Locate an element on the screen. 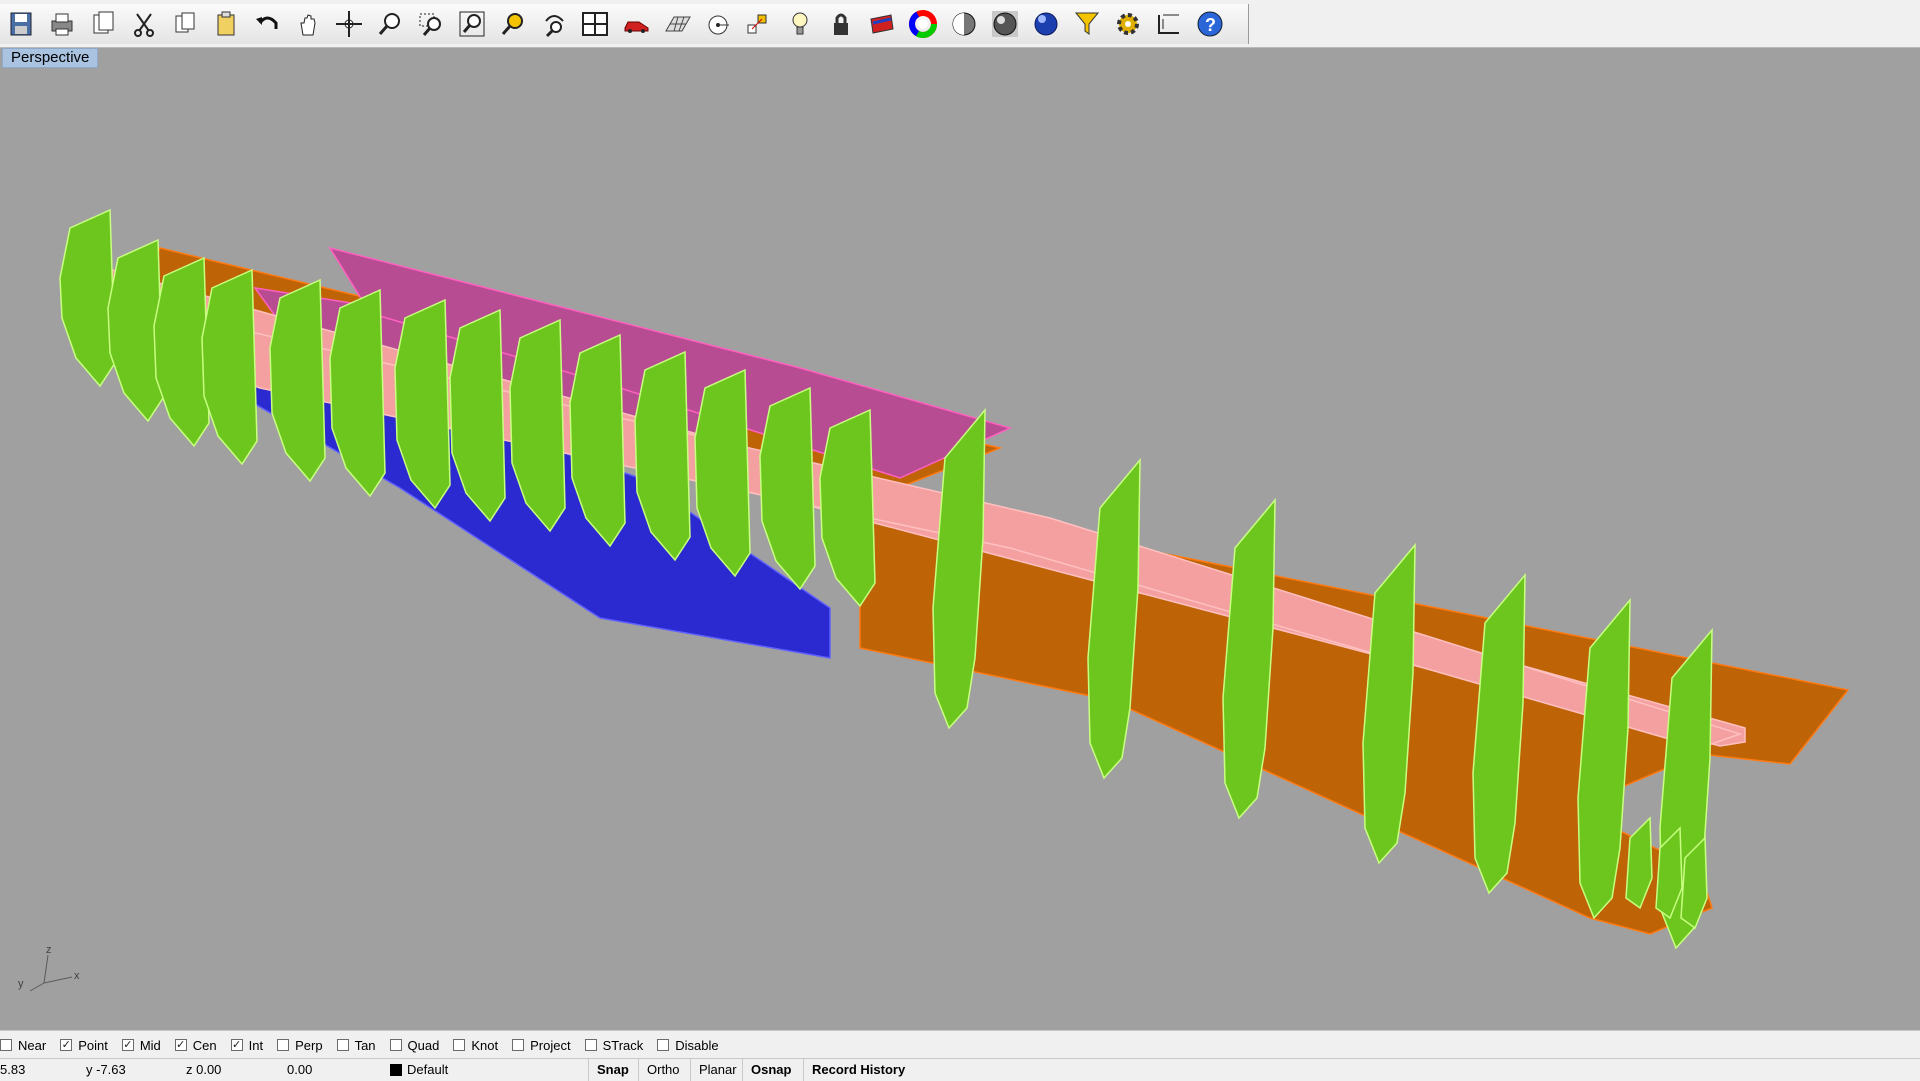 This screenshot has height=1081, width=1920. coord-distance: 0.00 is located at coordinates (300, 1069).